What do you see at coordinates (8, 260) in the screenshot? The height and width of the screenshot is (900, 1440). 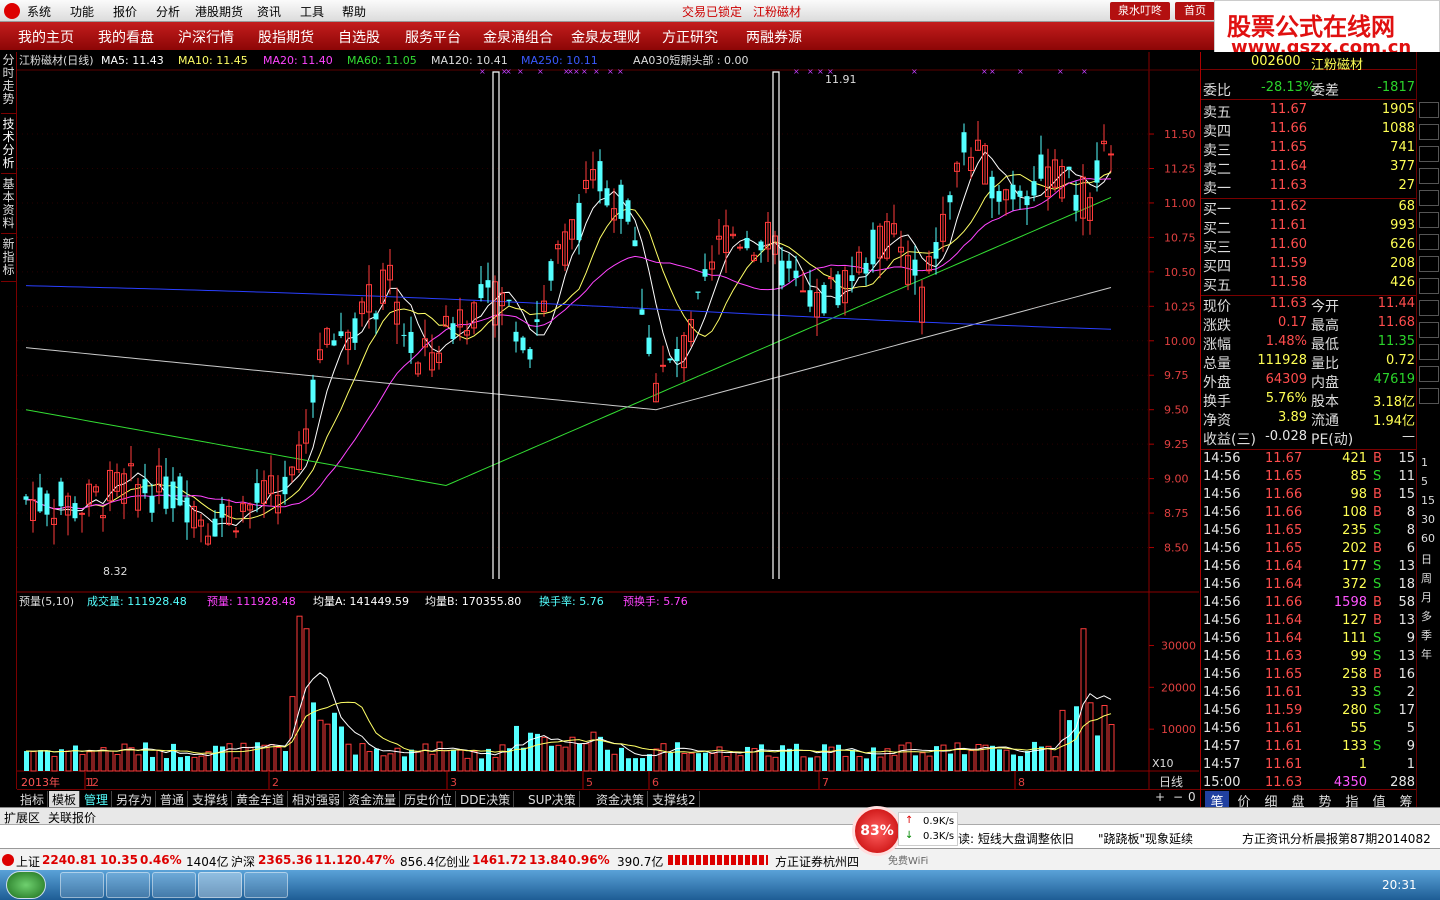 I see `tab-new-indicator: 新指标` at bounding box center [8, 260].